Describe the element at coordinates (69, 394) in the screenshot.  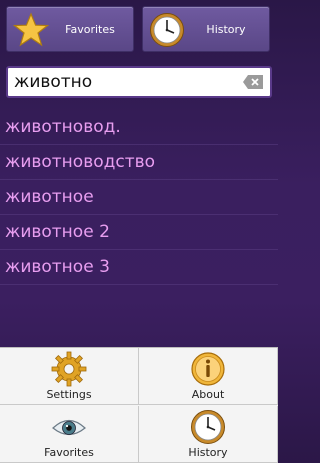
I see `settings-label: Settings` at that location.